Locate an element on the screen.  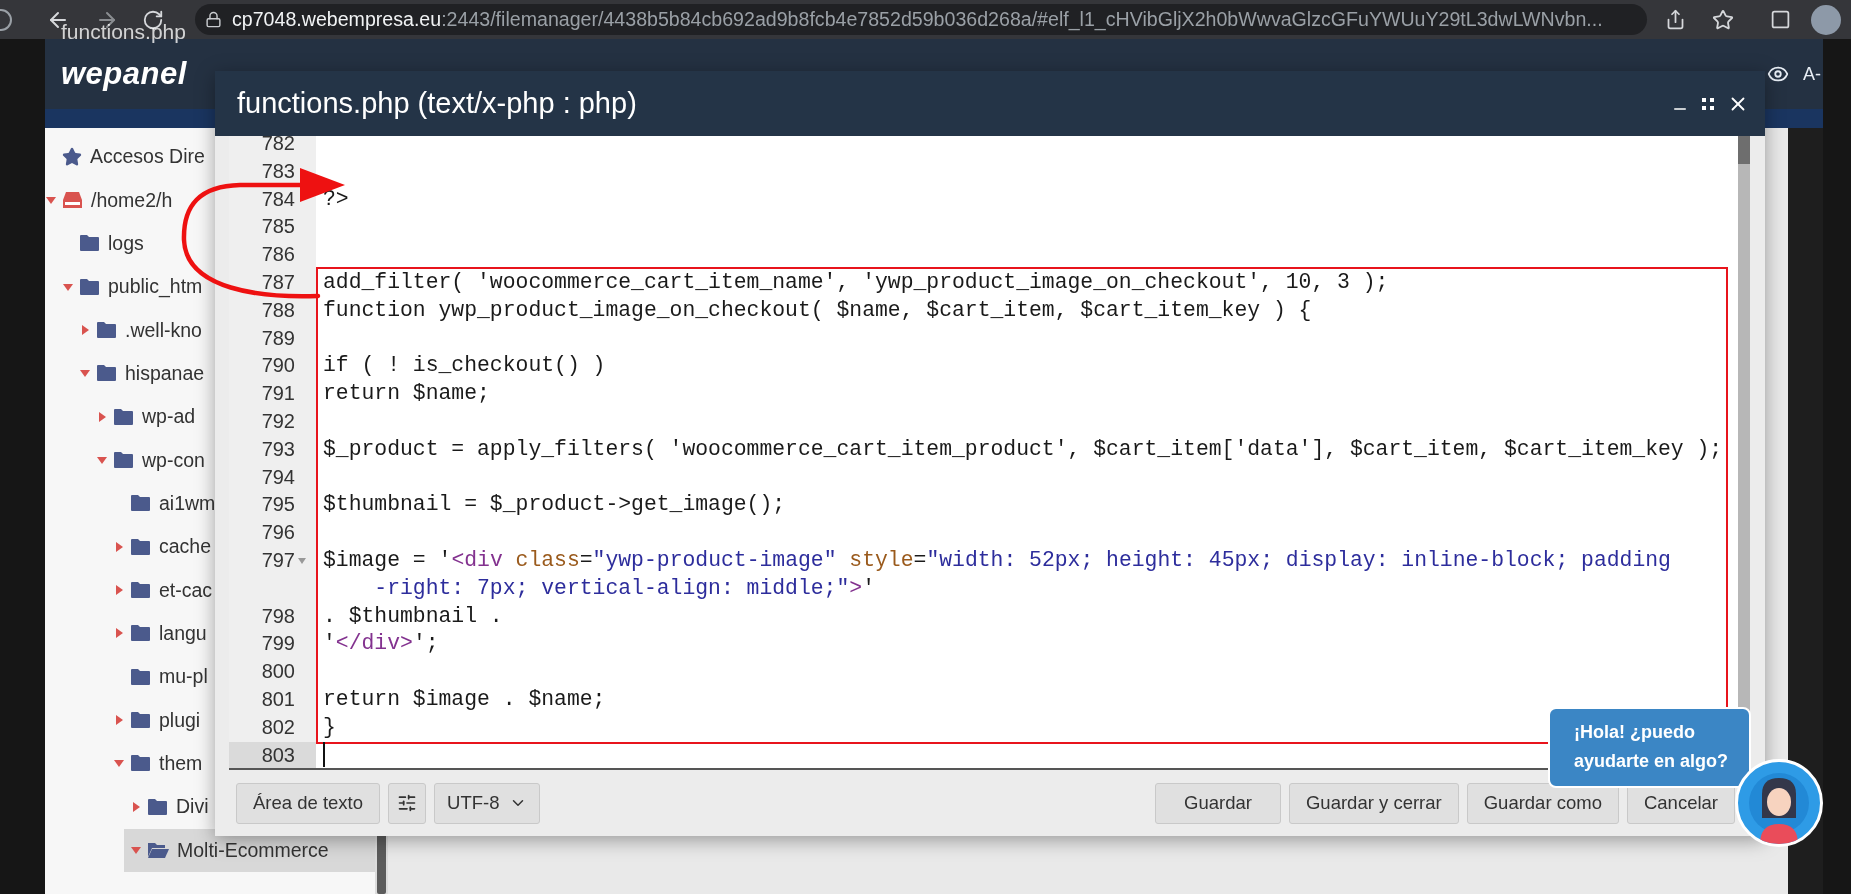
dialog-button: Guardar y cerrar is located at coordinates (1374, 803).